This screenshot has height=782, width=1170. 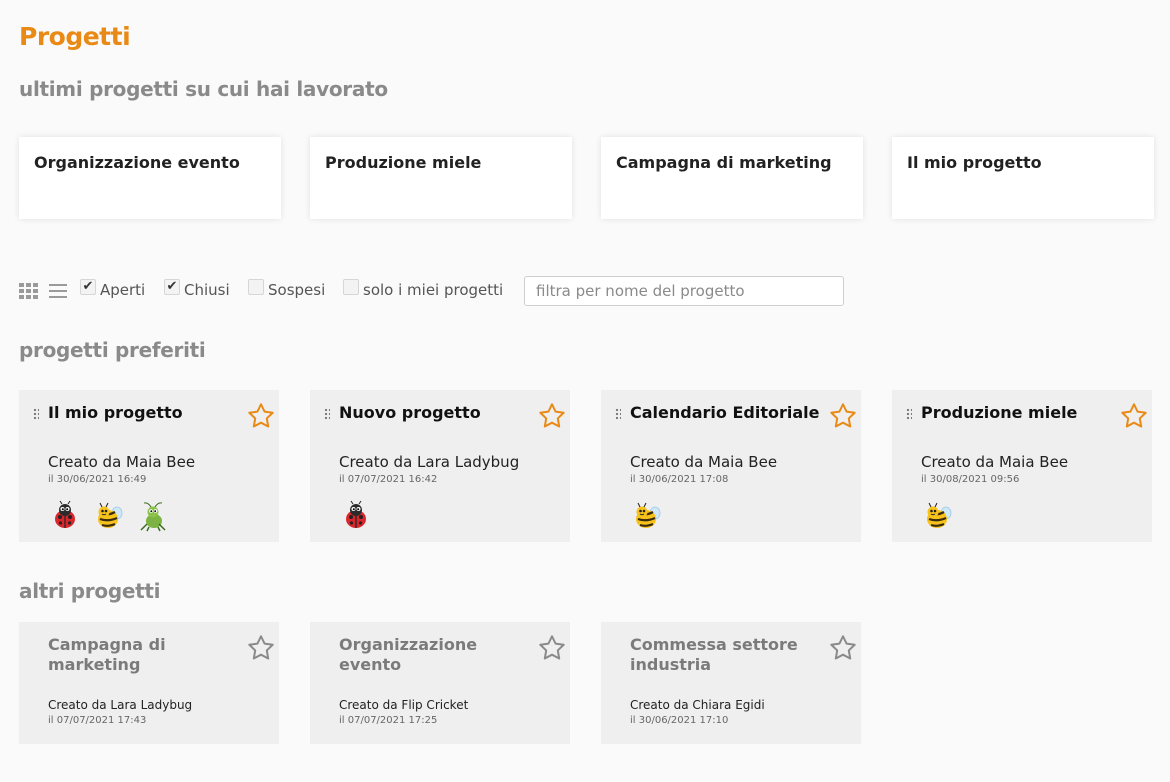 What do you see at coordinates (410, 412) in the screenshot?
I see `project-title: Nuovo progetto` at bounding box center [410, 412].